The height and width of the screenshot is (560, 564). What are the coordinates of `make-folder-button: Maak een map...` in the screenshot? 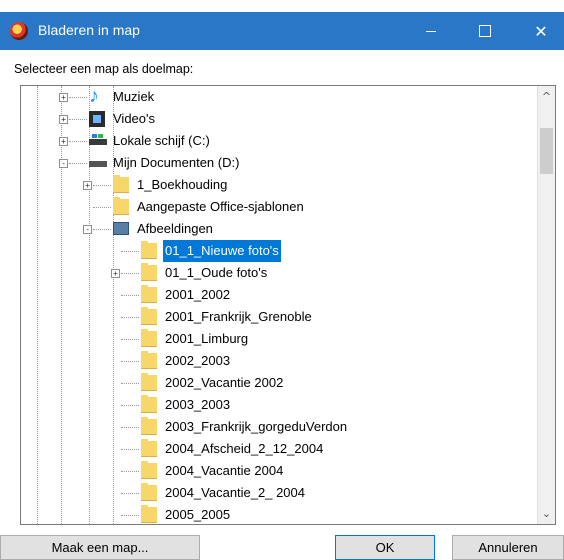 It's located at (100, 547).